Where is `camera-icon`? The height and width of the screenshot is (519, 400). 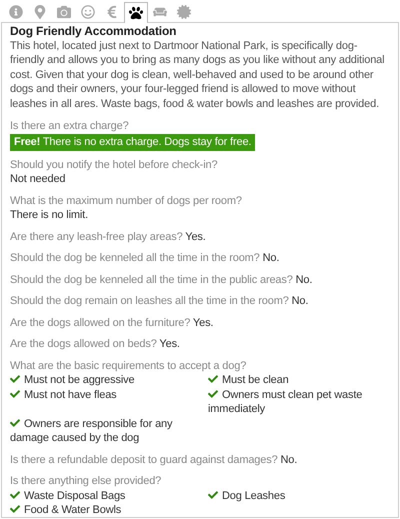 camera-icon is located at coordinates (64, 12).